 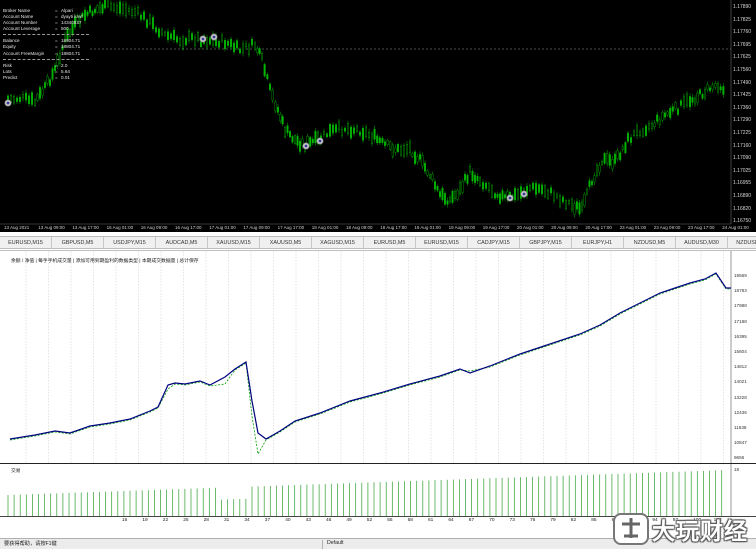 I want to click on trade-number-label: 34, so click(x=247, y=520).